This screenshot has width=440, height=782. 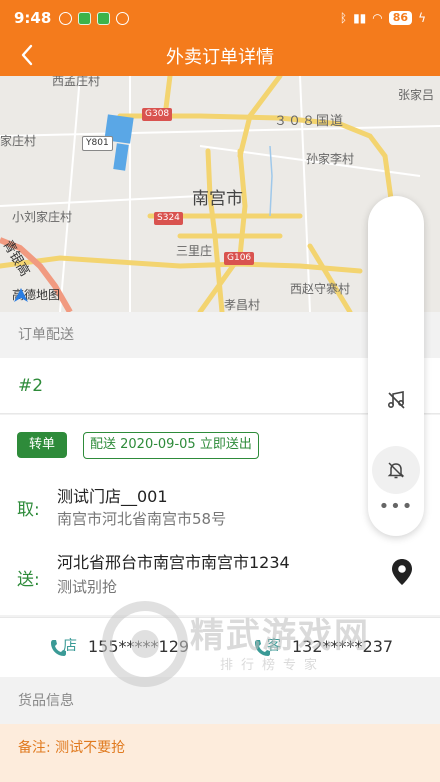 I want to click on status-notification-icons, so click(x=94, y=18).